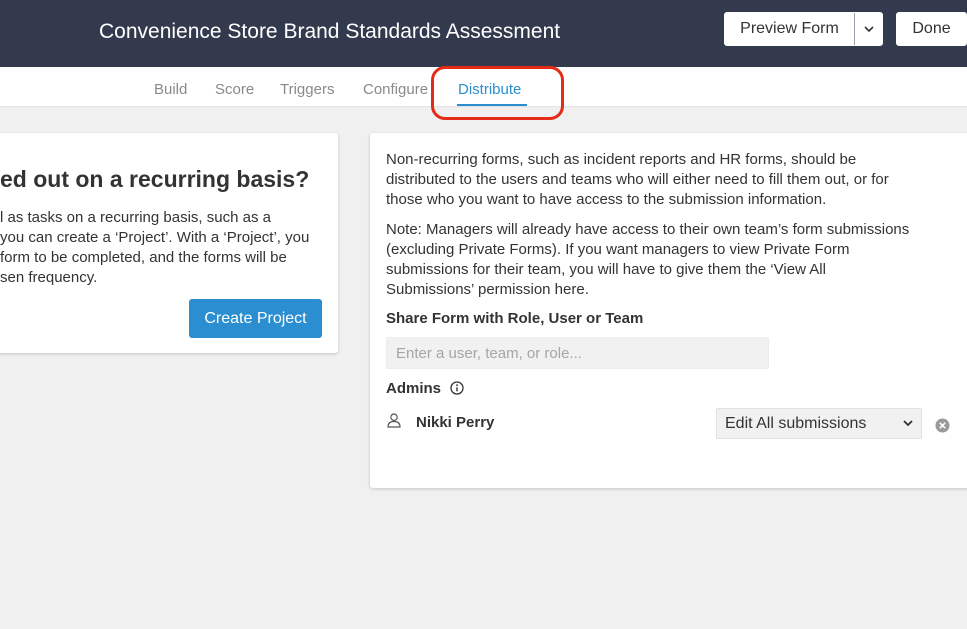  I want to click on preview-form-button: Preview Form, so click(790, 29).